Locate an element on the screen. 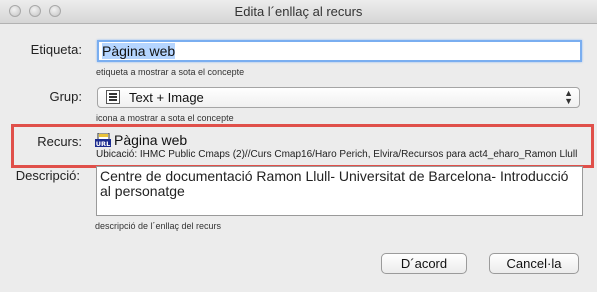 The width and height of the screenshot is (597, 292). text-image-icon is located at coordinates (113, 97).